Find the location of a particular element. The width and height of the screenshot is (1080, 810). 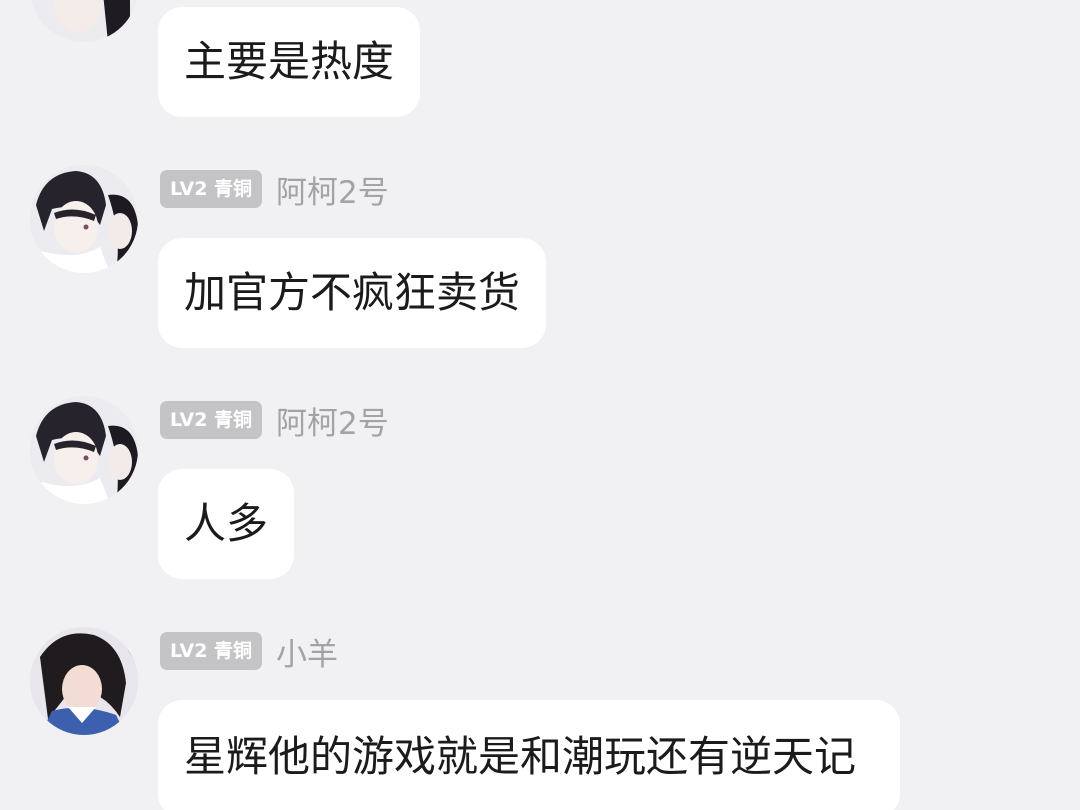

message-meta: LV2 青铜 小羊 is located at coordinates (249, 651).